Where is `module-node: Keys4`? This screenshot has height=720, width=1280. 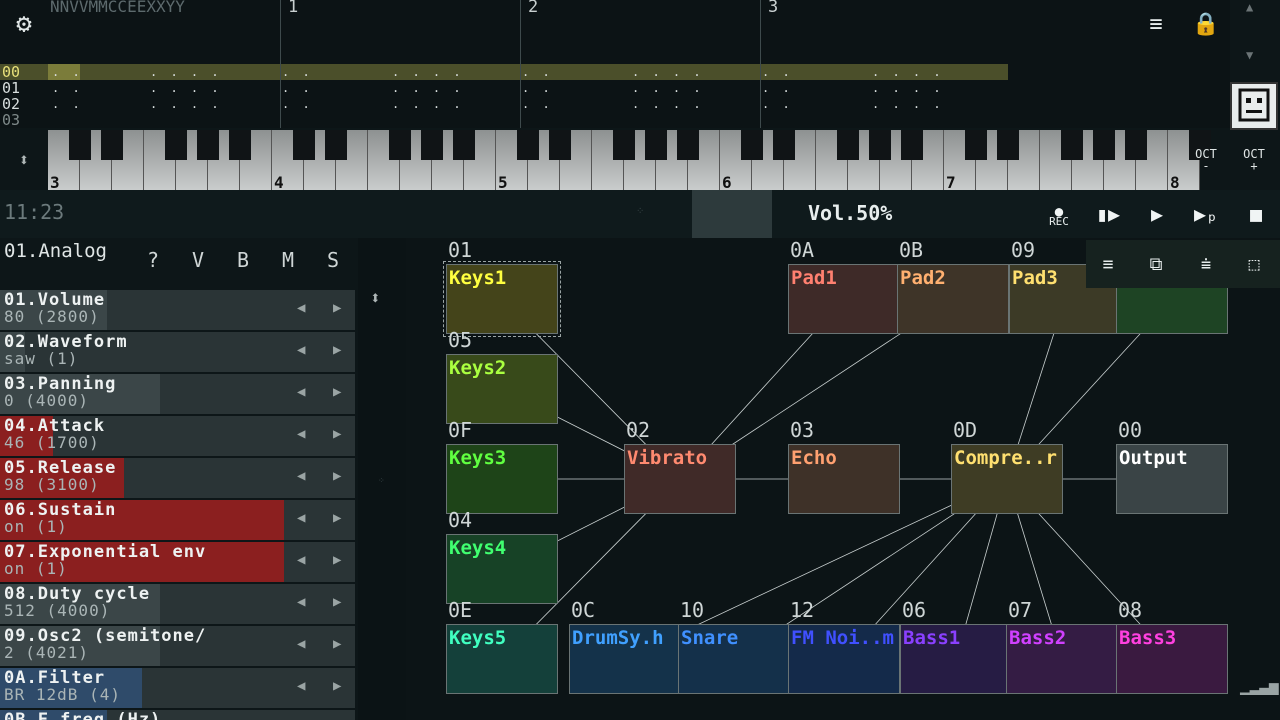
module-node: Keys4 is located at coordinates (502, 569).